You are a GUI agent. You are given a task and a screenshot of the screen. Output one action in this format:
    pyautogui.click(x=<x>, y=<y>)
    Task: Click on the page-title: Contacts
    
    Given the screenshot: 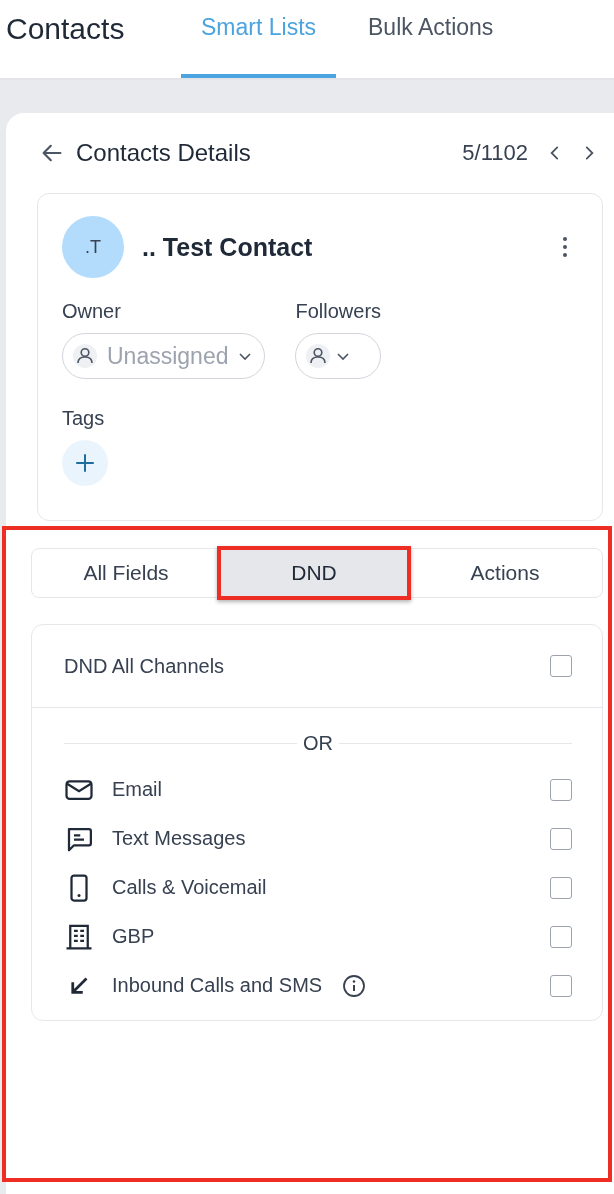 What is the action you would take?
    pyautogui.click(x=65, y=29)
    